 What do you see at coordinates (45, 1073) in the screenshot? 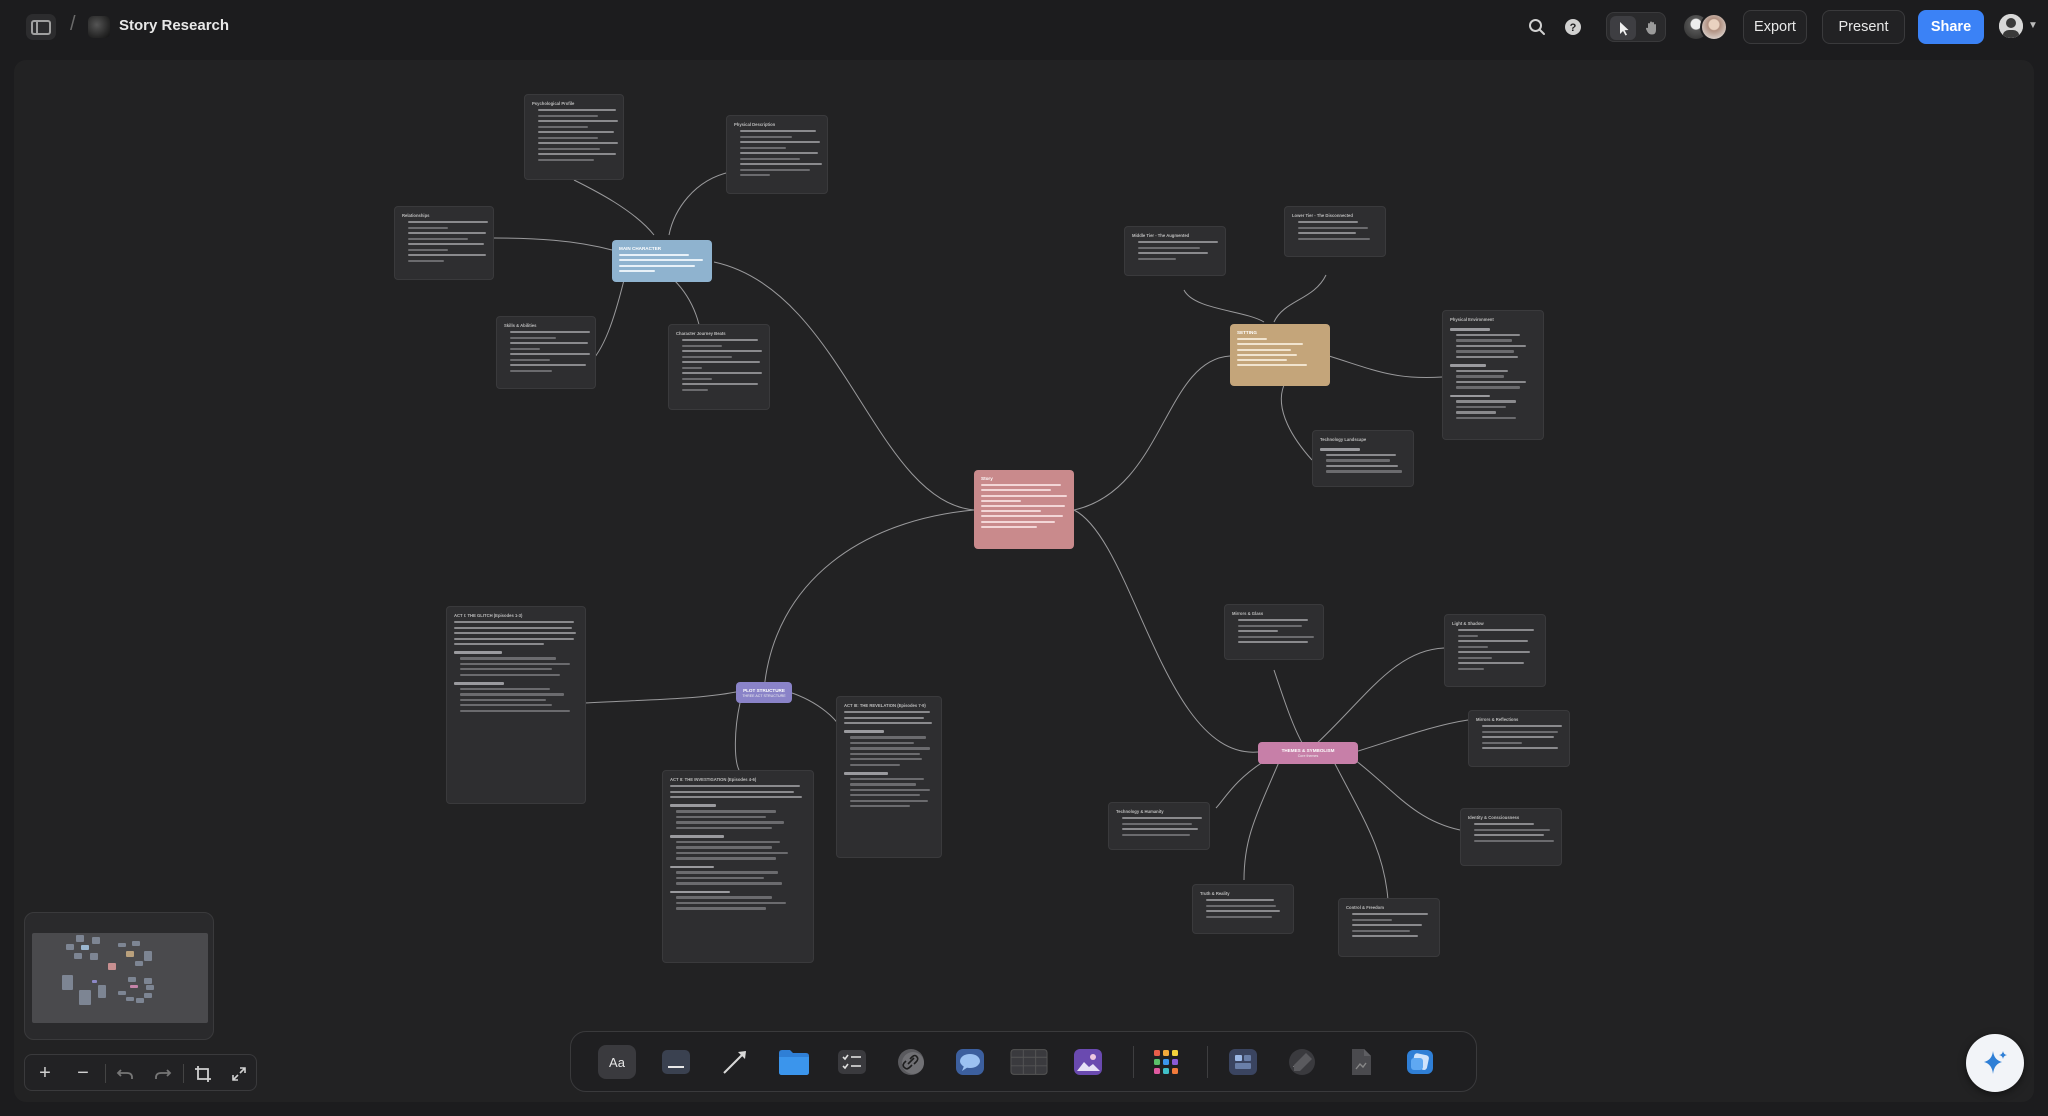
I see `zoom-in-button: +` at bounding box center [45, 1073].